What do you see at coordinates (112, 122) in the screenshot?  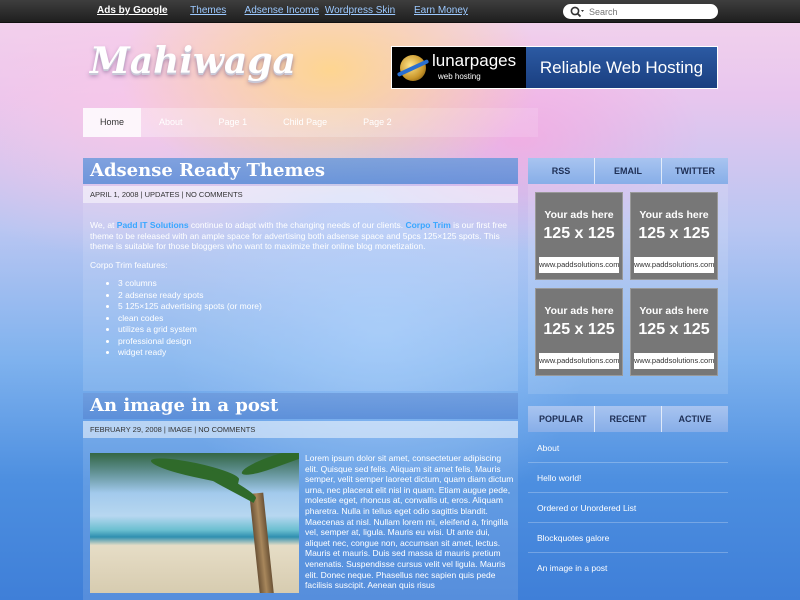 I see `nav-home: Home` at bounding box center [112, 122].